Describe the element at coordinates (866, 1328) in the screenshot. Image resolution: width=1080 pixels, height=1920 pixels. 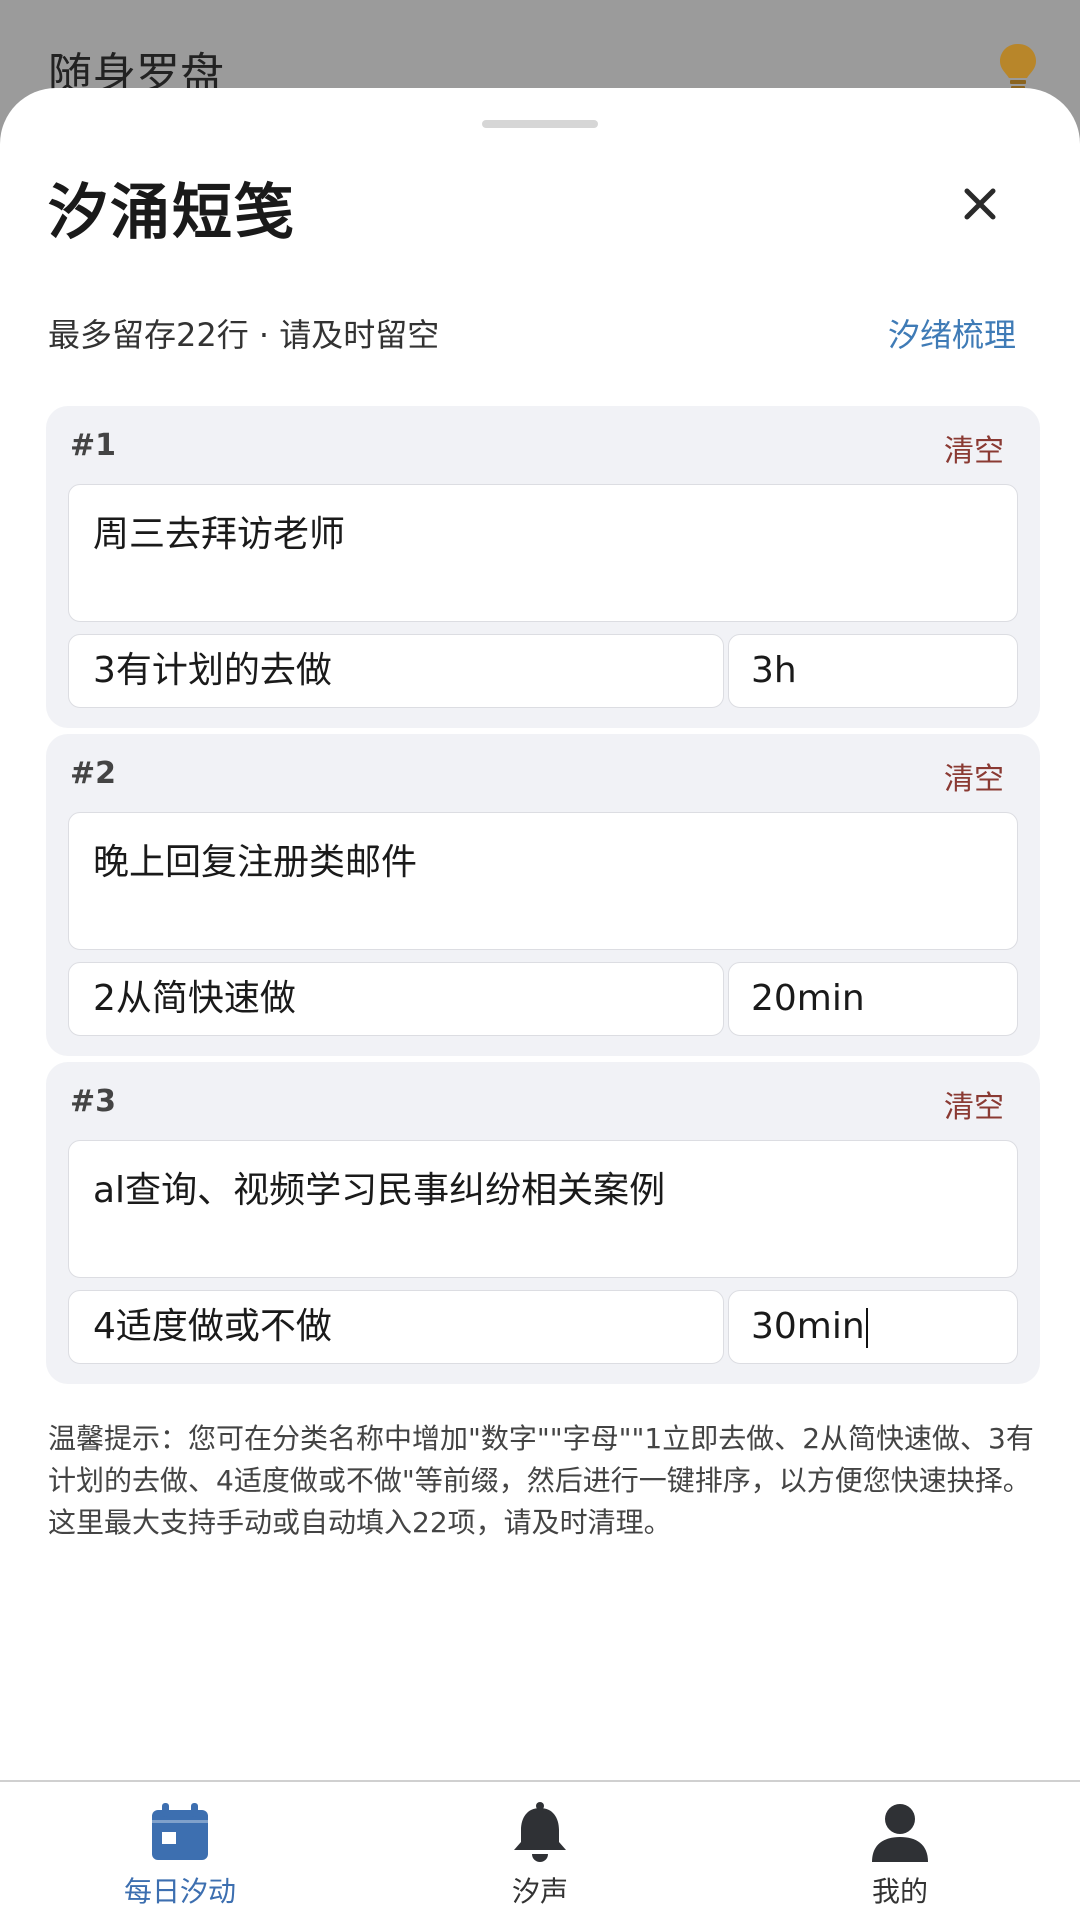
I see `text-caret` at that location.